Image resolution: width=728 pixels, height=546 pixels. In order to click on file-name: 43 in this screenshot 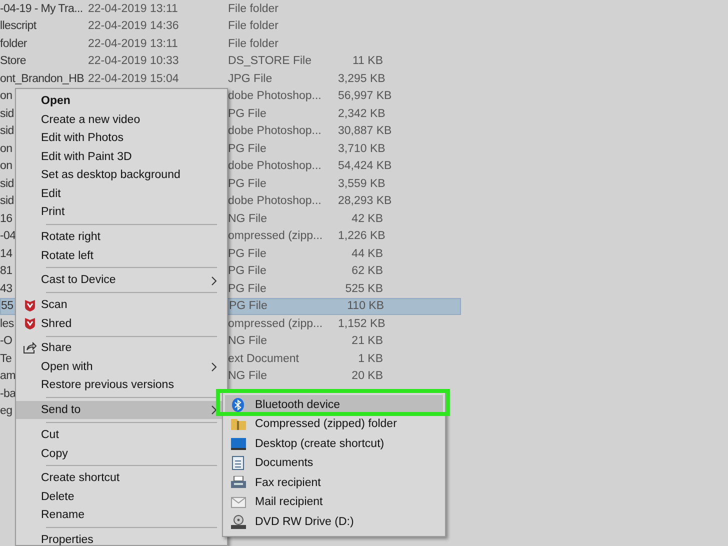, I will do `click(6, 288)`.